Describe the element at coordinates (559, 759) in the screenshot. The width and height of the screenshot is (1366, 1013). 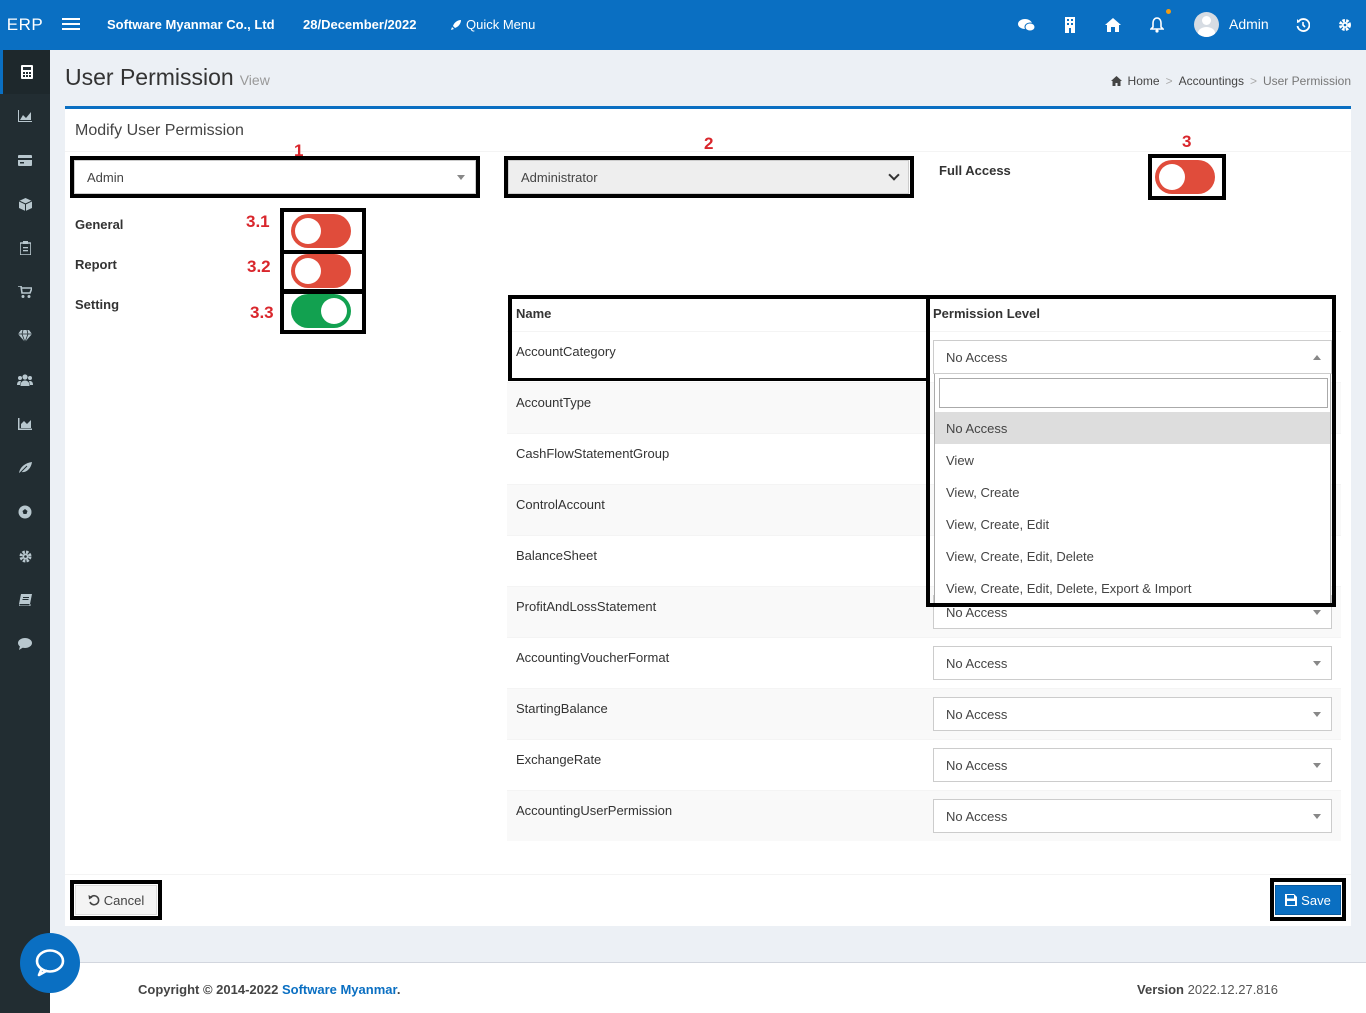
I see `row-name: ExchangeRate` at that location.